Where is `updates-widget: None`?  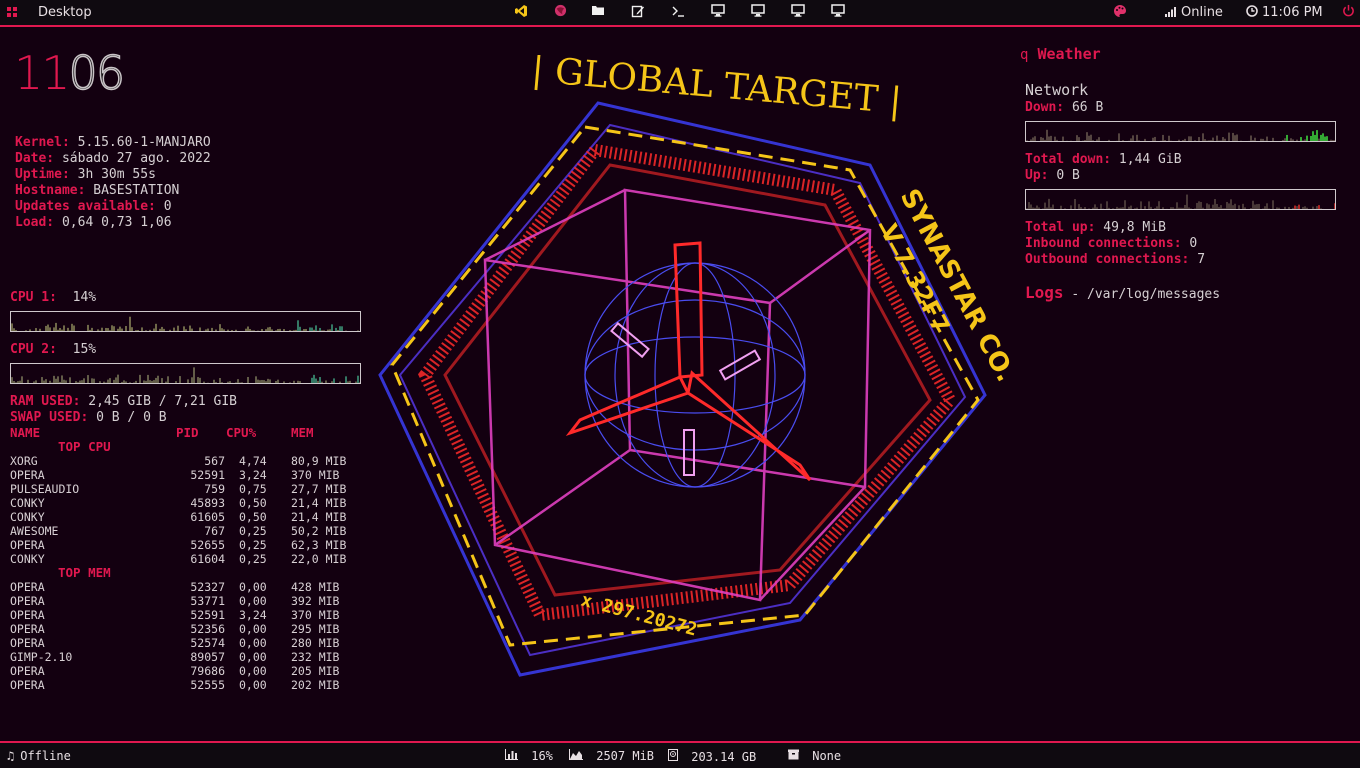
updates-widget: None is located at coordinates (814, 756).